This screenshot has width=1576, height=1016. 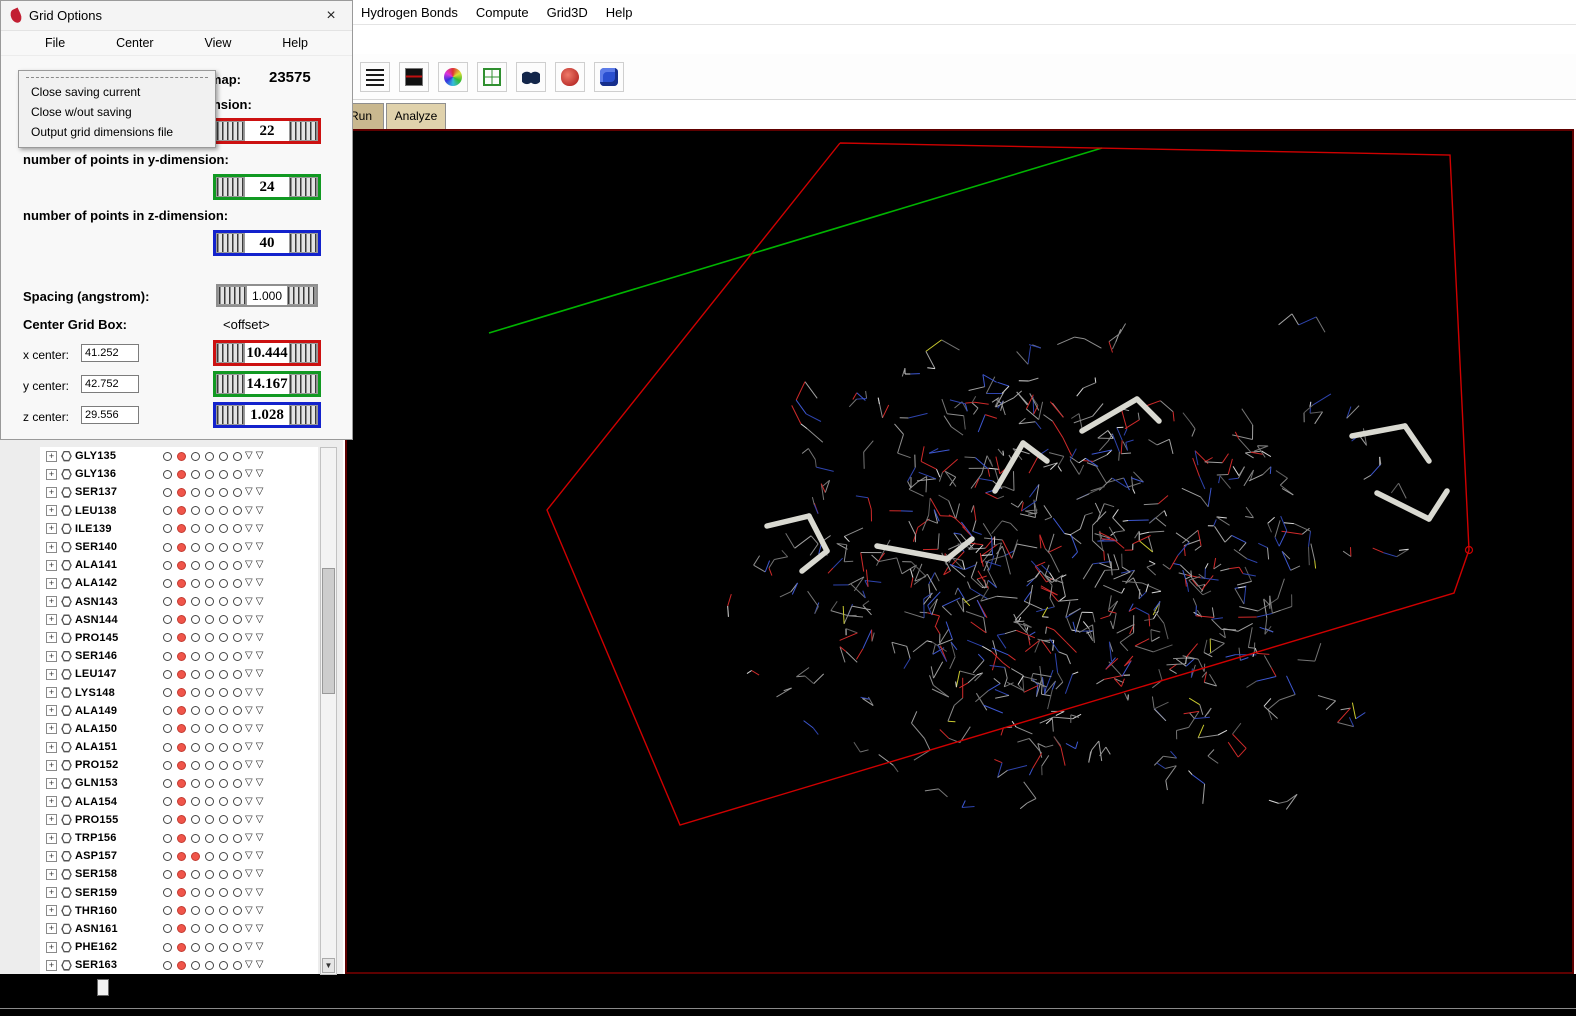 I want to click on residue-row: + ASN161 ▽ ▽, so click(x=179, y=929).